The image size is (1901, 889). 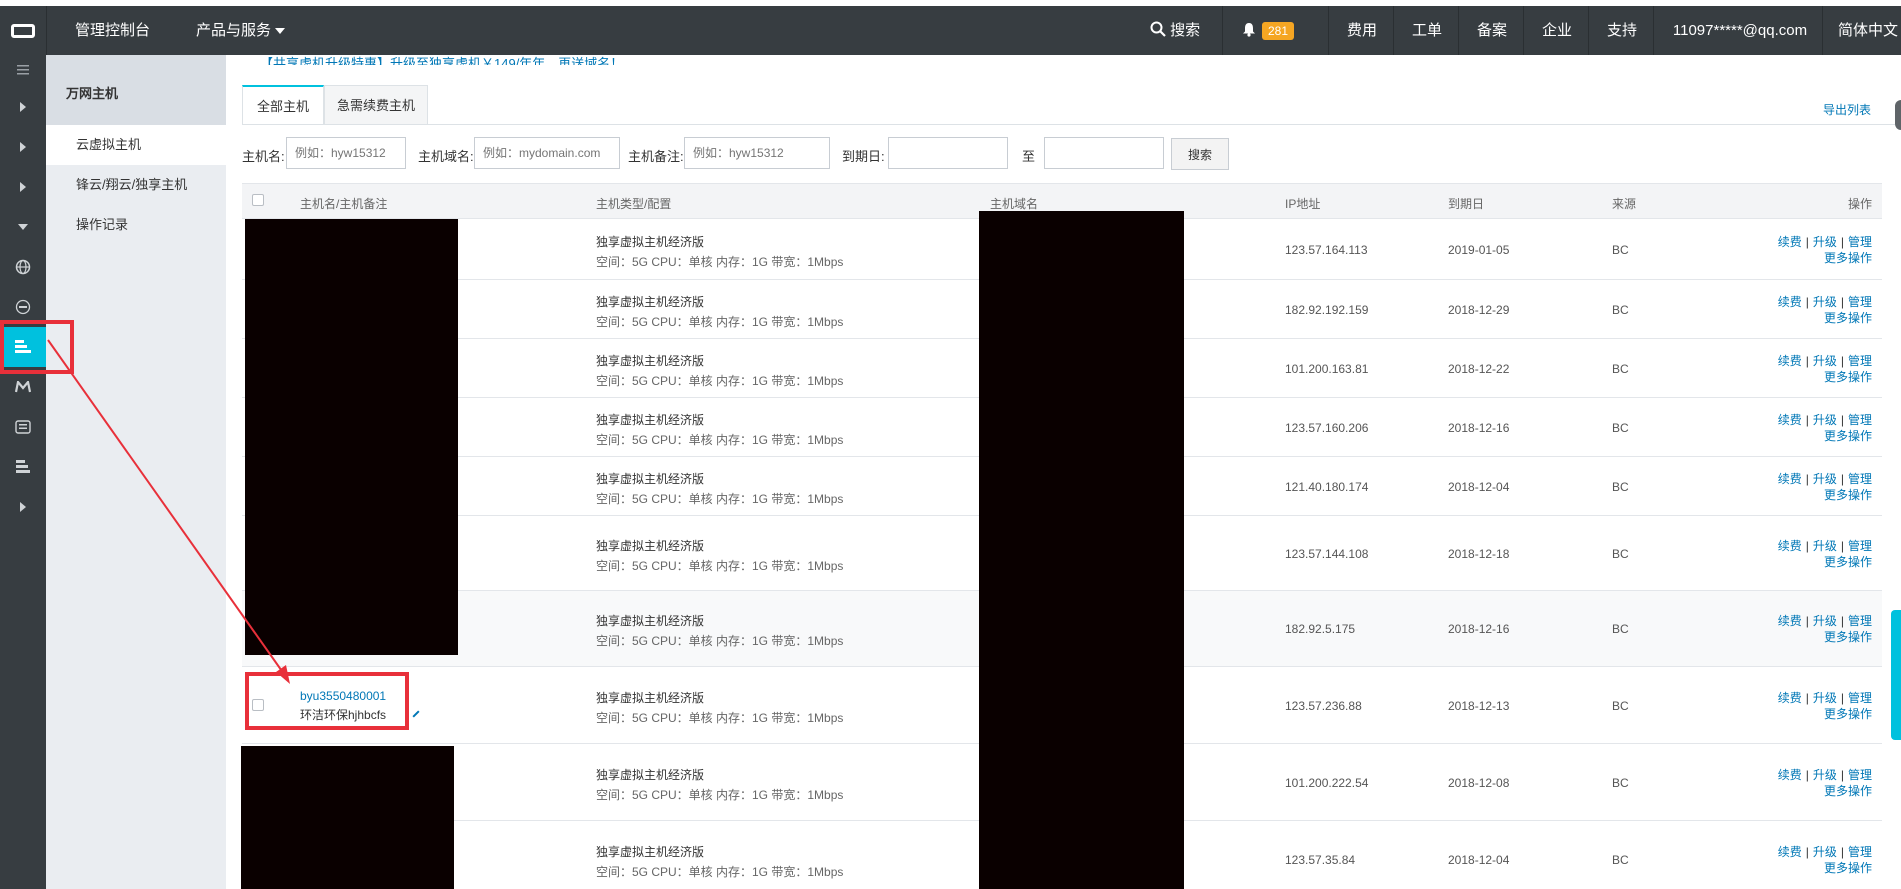 I want to click on right-edge-knob, so click(x=1898, y=115).